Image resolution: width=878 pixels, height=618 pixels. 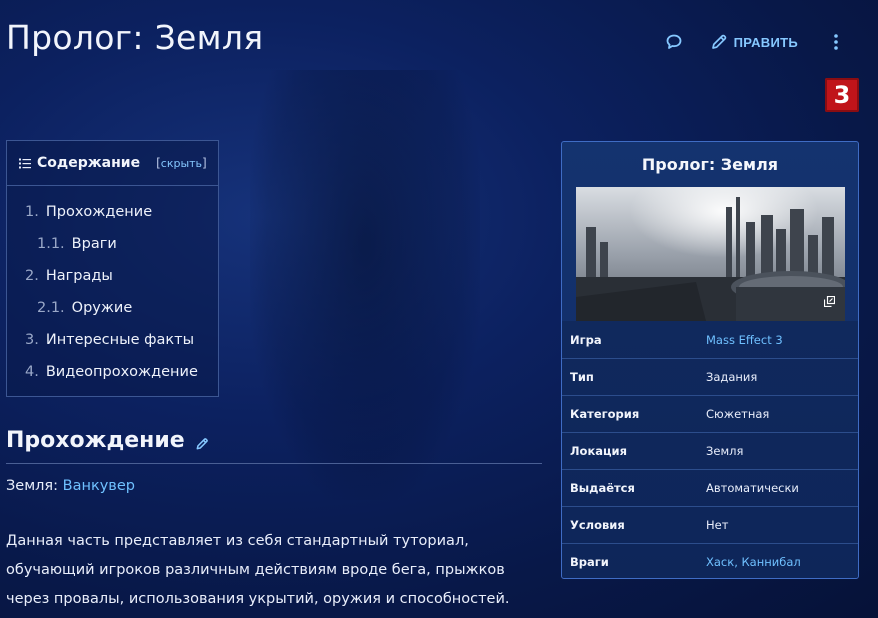 I want to click on toc-item-text: Прохождение, so click(x=99, y=212).